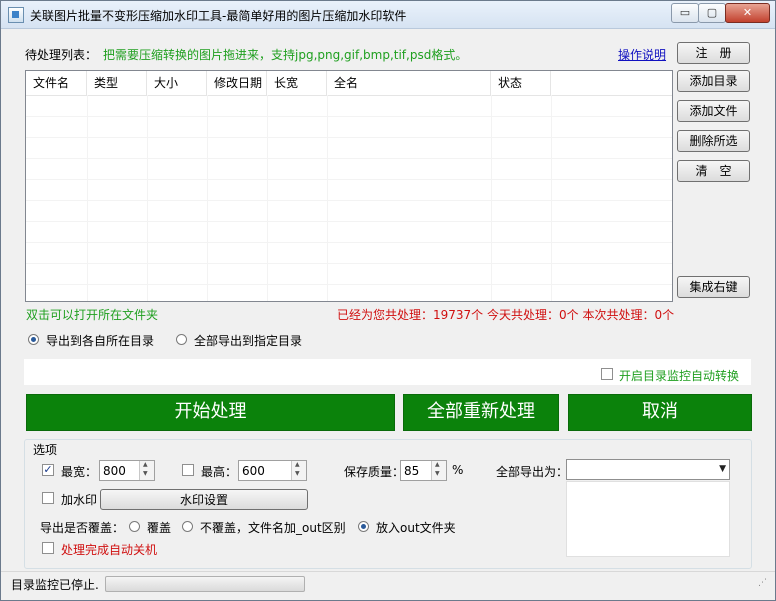  What do you see at coordinates (45, 450) in the screenshot?
I see `options-title: 选项` at bounding box center [45, 450].